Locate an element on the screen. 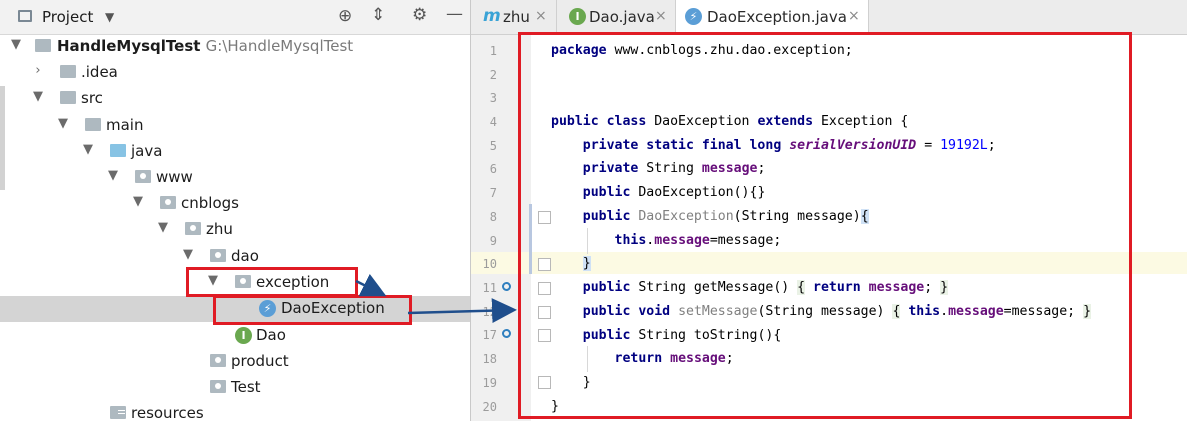 The image size is (1187, 421). annotation-arrows is located at coordinates (436, 298).